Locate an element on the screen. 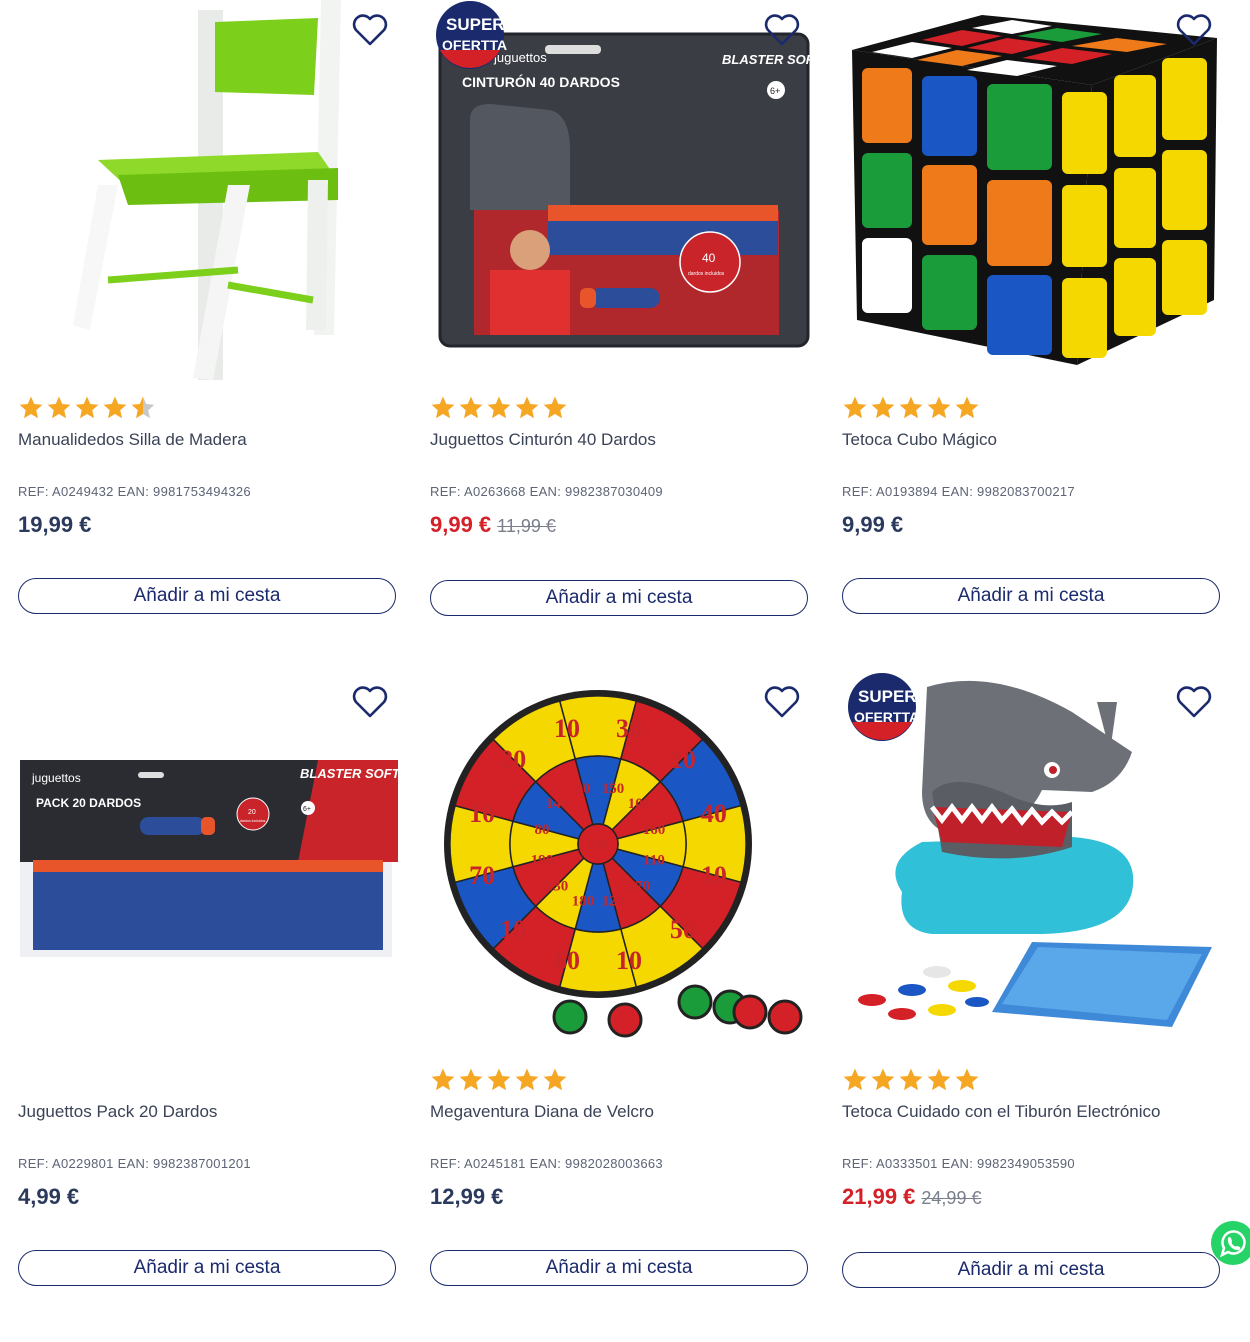  current-price: 12,99 € is located at coordinates (467, 1196).